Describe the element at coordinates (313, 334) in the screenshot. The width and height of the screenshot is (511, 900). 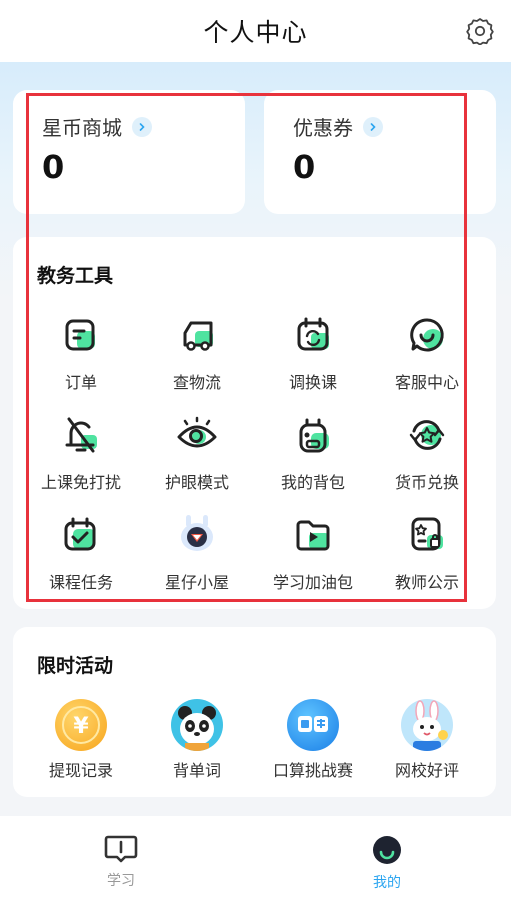
I see `calendar-swap-icon` at that location.